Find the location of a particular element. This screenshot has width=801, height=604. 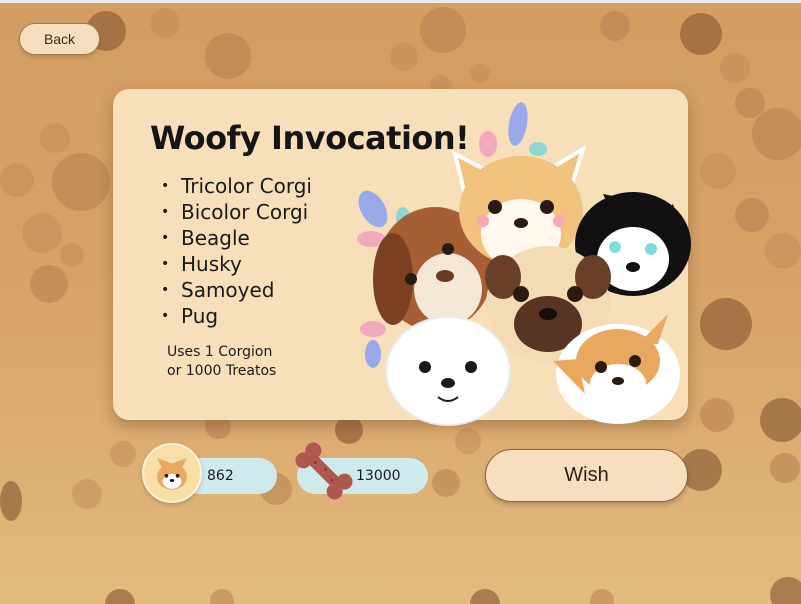

list-item: • Pug is located at coordinates (190, 316).